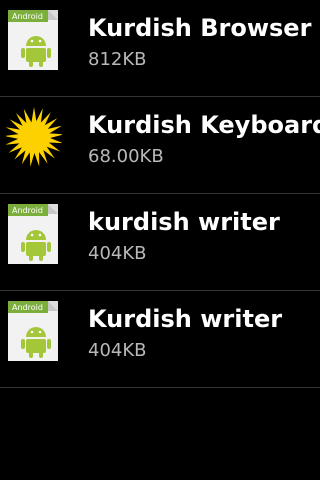 The height and width of the screenshot is (480, 320). I want to click on app-size: 812KB, so click(117, 59).